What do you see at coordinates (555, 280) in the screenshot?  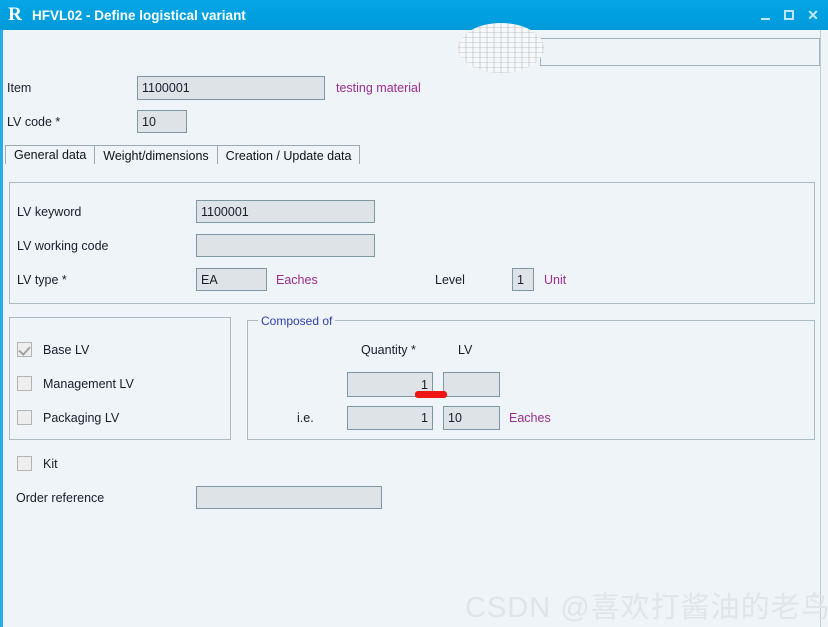 I see `level-unit-label: Unit` at bounding box center [555, 280].